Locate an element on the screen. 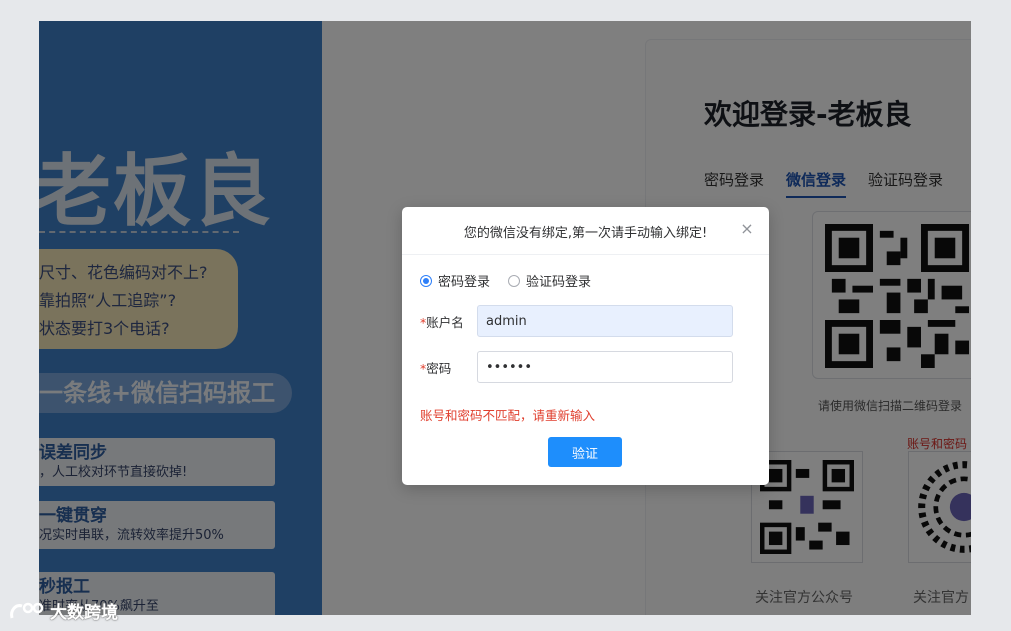  watermark-text: 大数跨境 is located at coordinates (84, 613).